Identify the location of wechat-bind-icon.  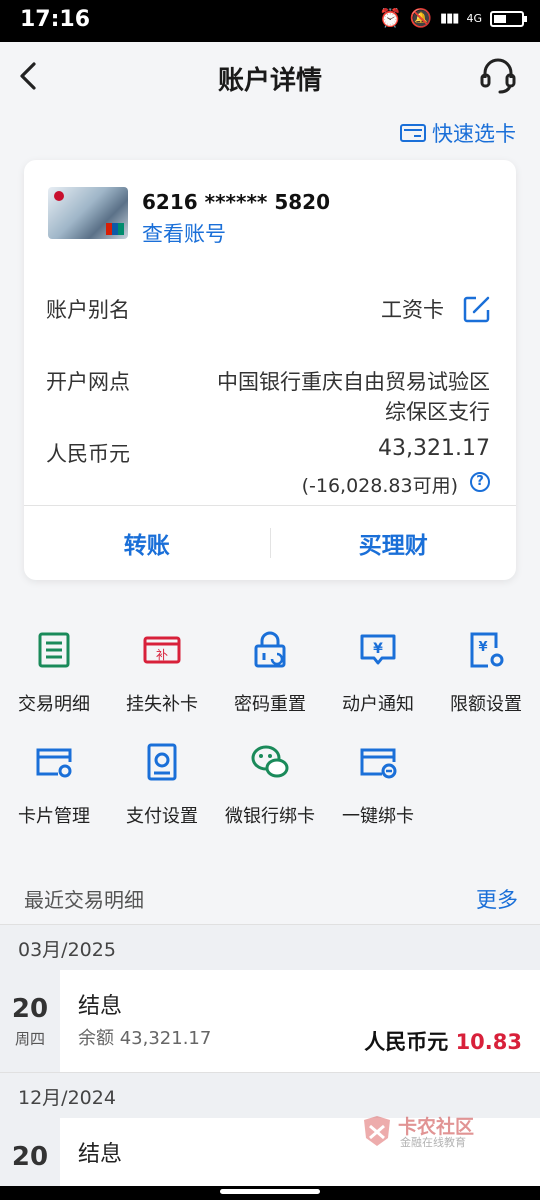
(270, 761).